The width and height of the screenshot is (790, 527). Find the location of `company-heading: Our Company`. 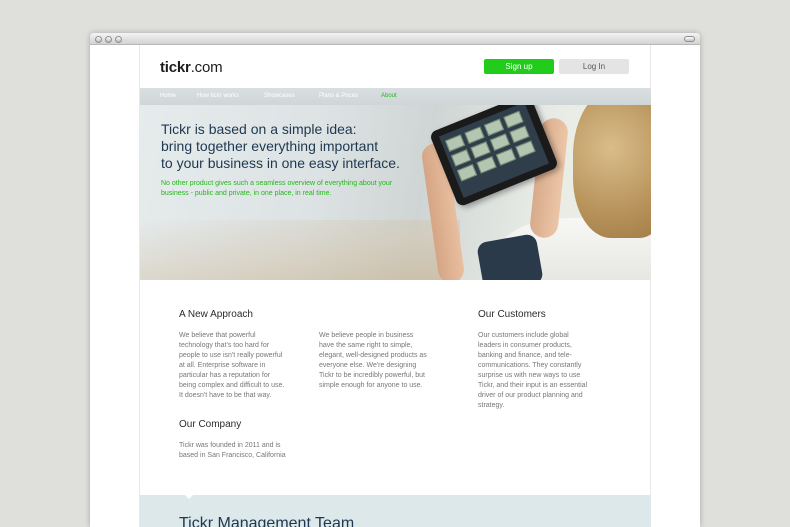

company-heading: Our Company is located at coordinates (210, 424).